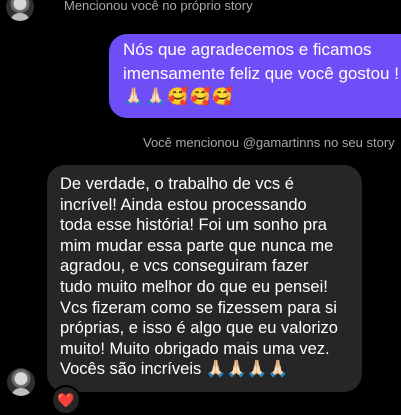 This screenshot has width=401, height=415. What do you see at coordinates (261, 73) in the screenshot?
I see `sent-message-line: imensamente feliz que você gostou !` at bounding box center [261, 73].